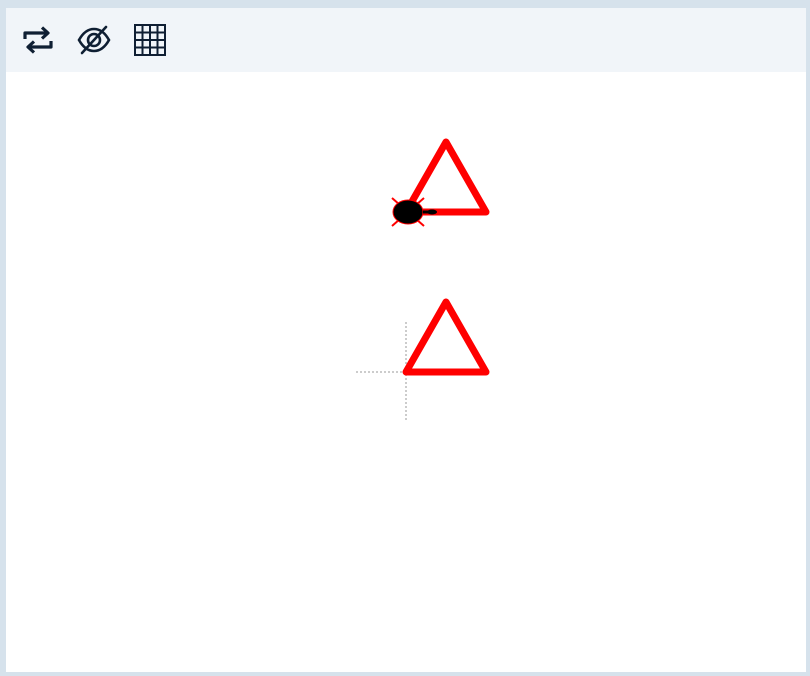 The image size is (810, 676). I want to click on repeat-icon, so click(38, 40).